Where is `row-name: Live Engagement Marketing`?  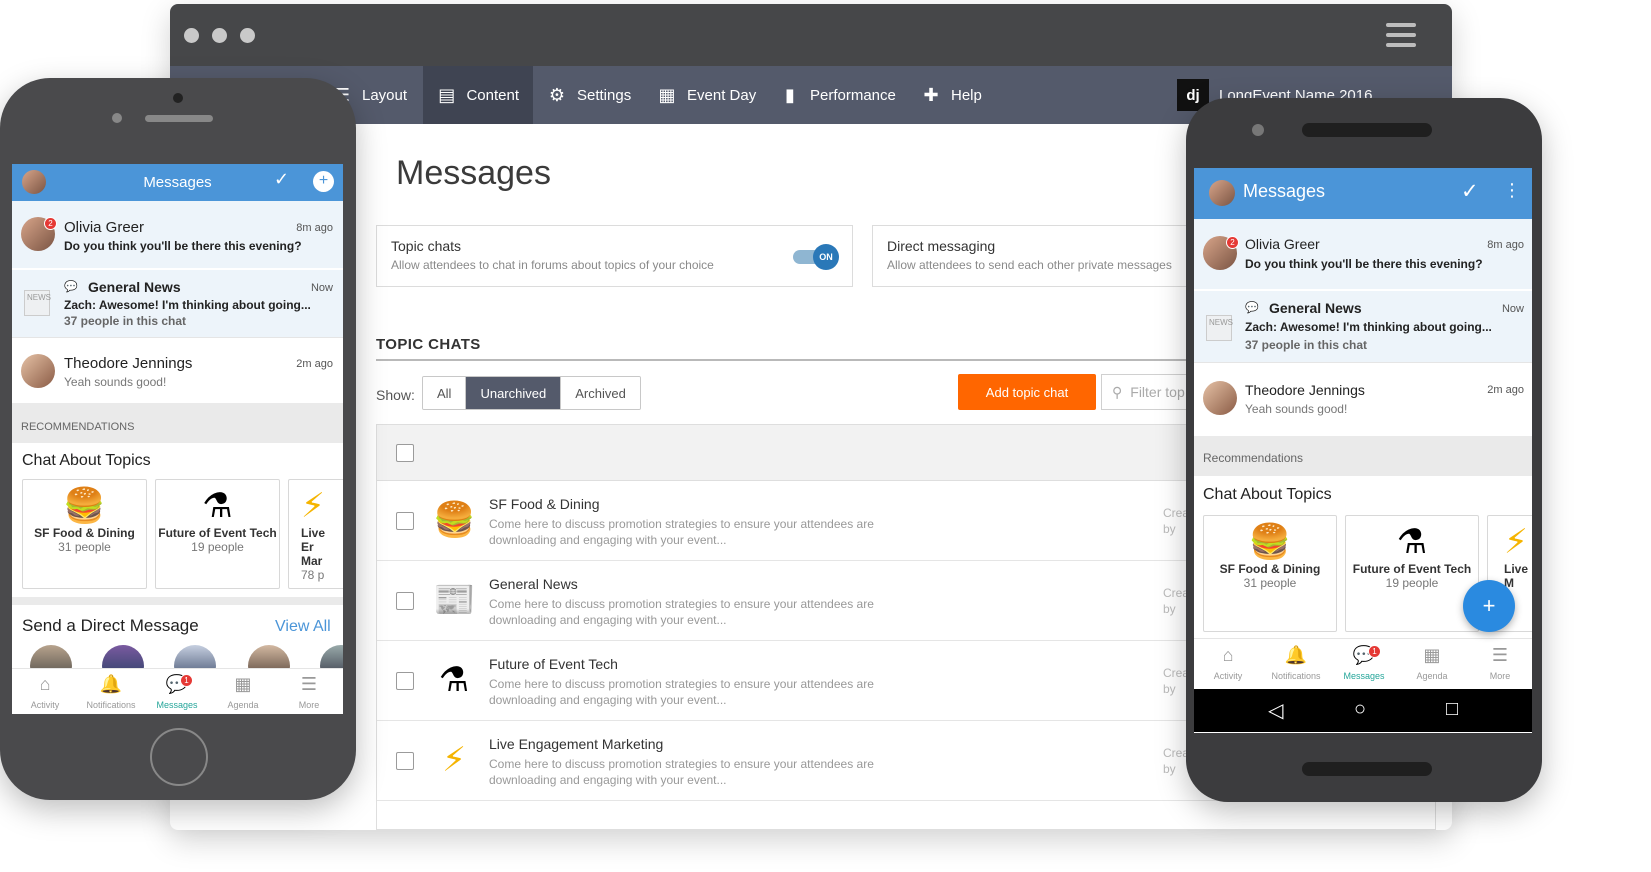
row-name: Live Engagement Marketing is located at coordinates (576, 744).